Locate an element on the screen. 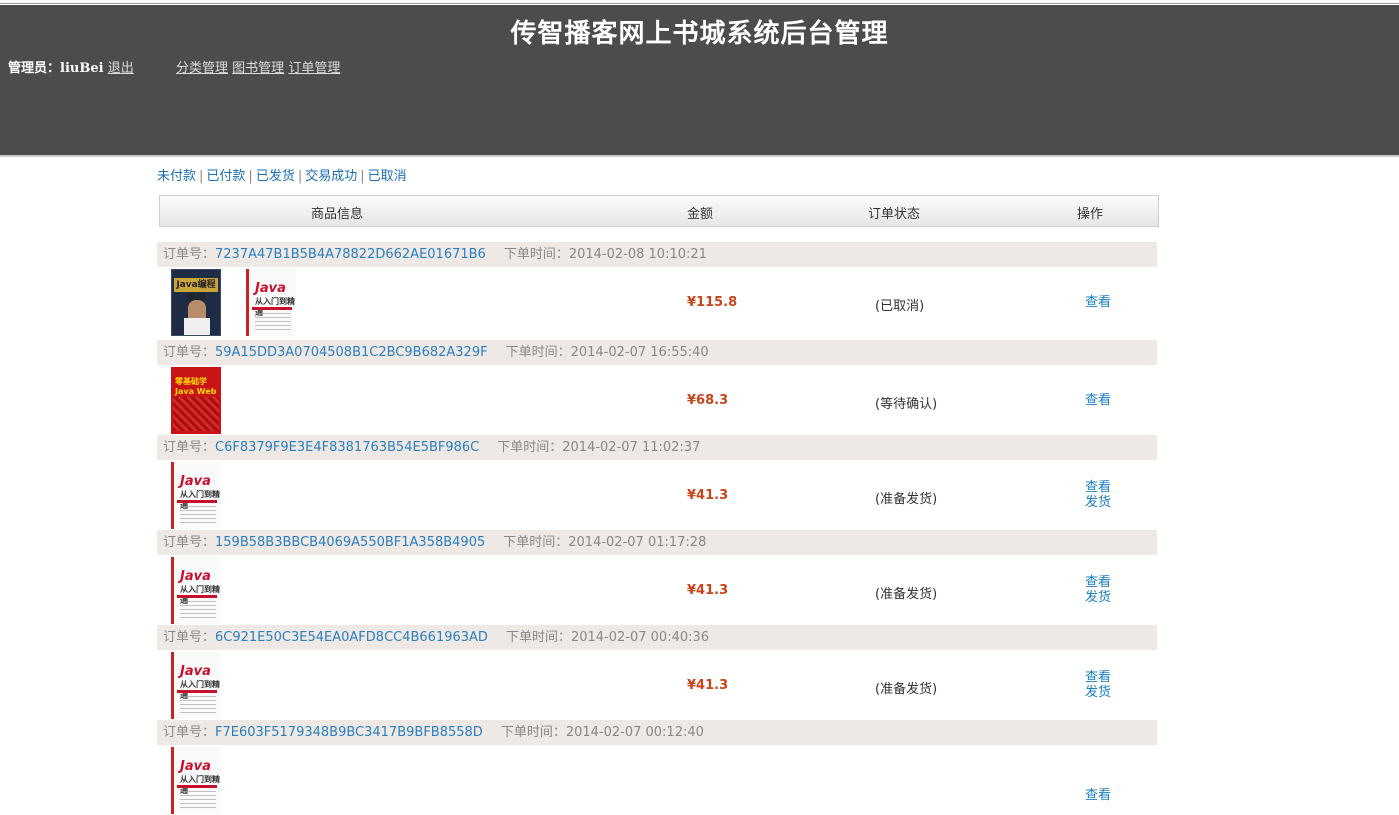  admin-bar: 管理员：liuBei 退出 is located at coordinates (71, 66).